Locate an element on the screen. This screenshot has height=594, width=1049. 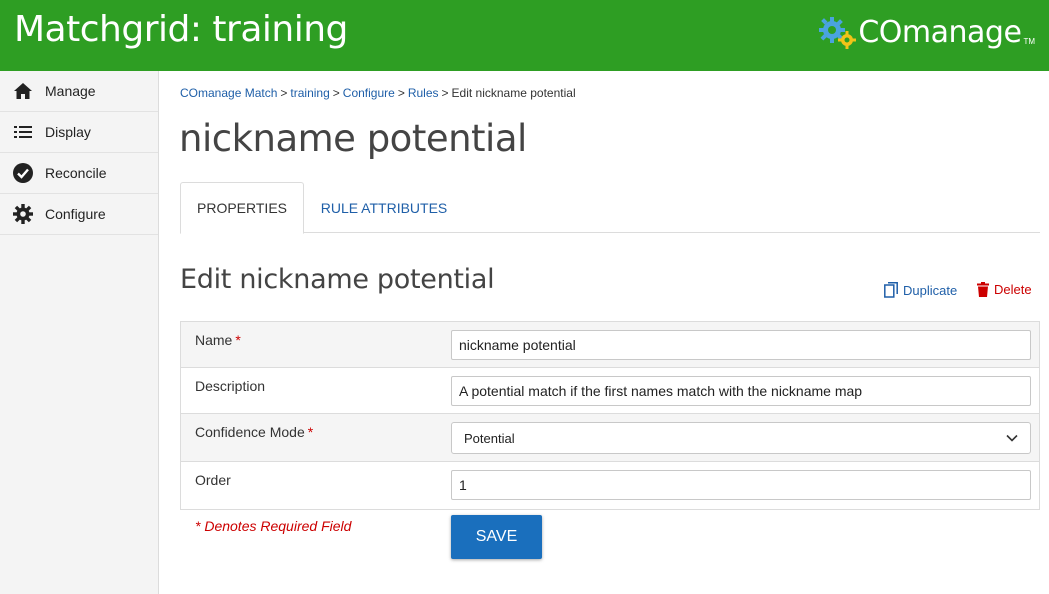
sidebar-item-manage: Manage is located at coordinates (79, 91).